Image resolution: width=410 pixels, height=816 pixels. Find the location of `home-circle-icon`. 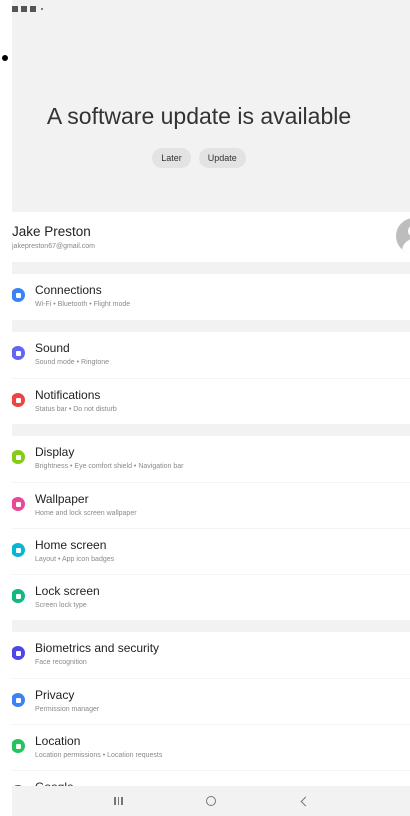

home-circle-icon is located at coordinates (210, 801).